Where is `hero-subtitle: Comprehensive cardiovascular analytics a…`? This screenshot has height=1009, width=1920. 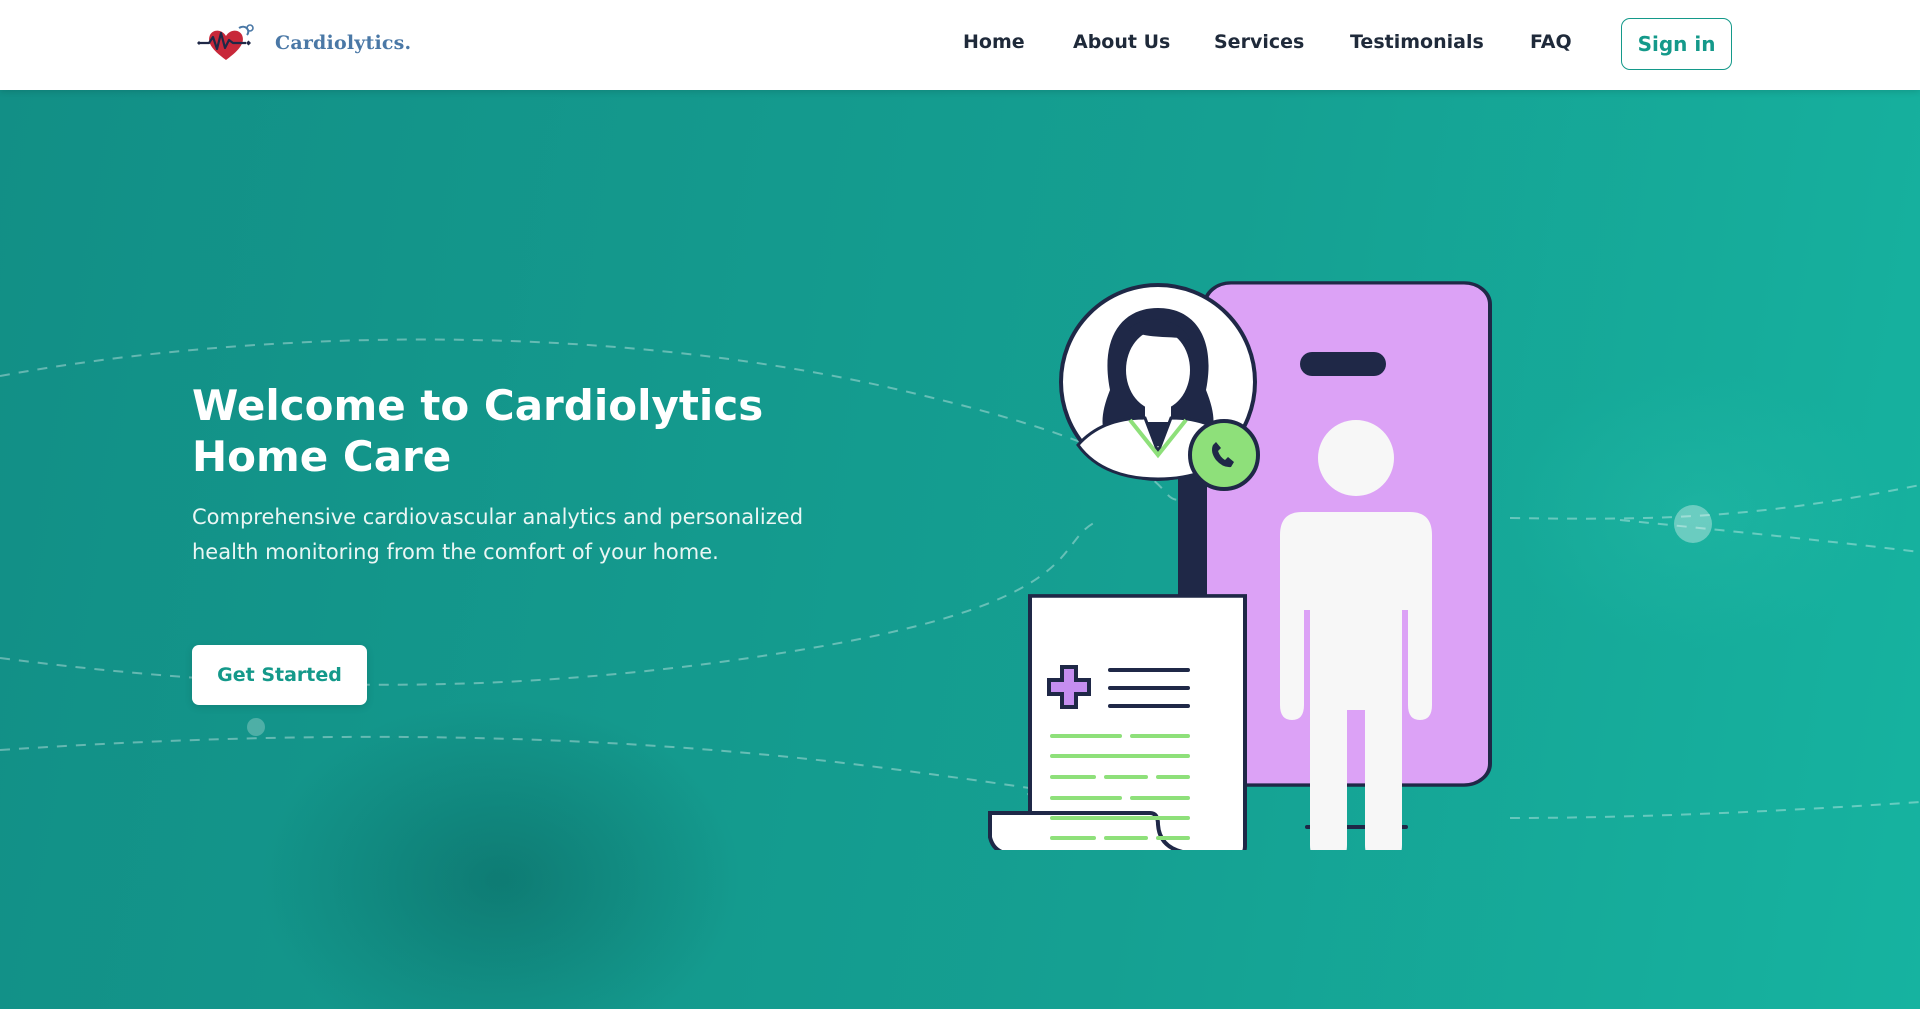
hero-subtitle: Comprehensive cardiovascular analytics a… is located at coordinates (498, 534).